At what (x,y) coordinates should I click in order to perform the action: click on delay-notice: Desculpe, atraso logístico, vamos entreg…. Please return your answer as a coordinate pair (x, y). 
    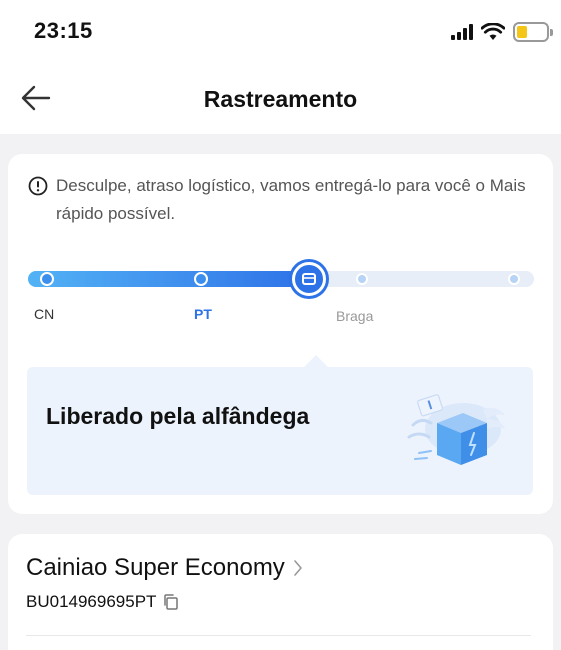
    Looking at the image, I should click on (285, 200).